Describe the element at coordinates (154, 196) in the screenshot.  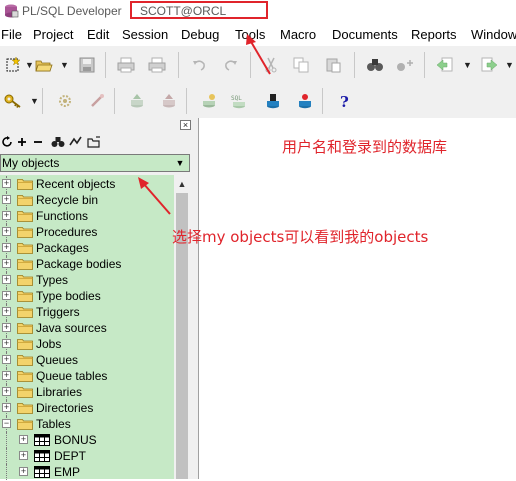
I see `arrow-to-filter-select` at that location.